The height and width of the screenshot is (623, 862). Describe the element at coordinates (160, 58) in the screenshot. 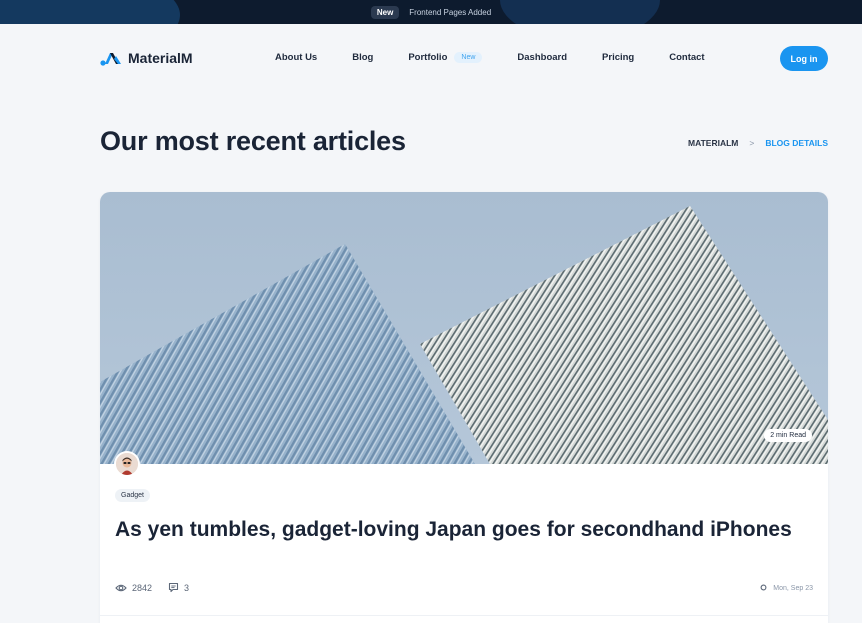

I see `brand-name: MaterialM` at that location.